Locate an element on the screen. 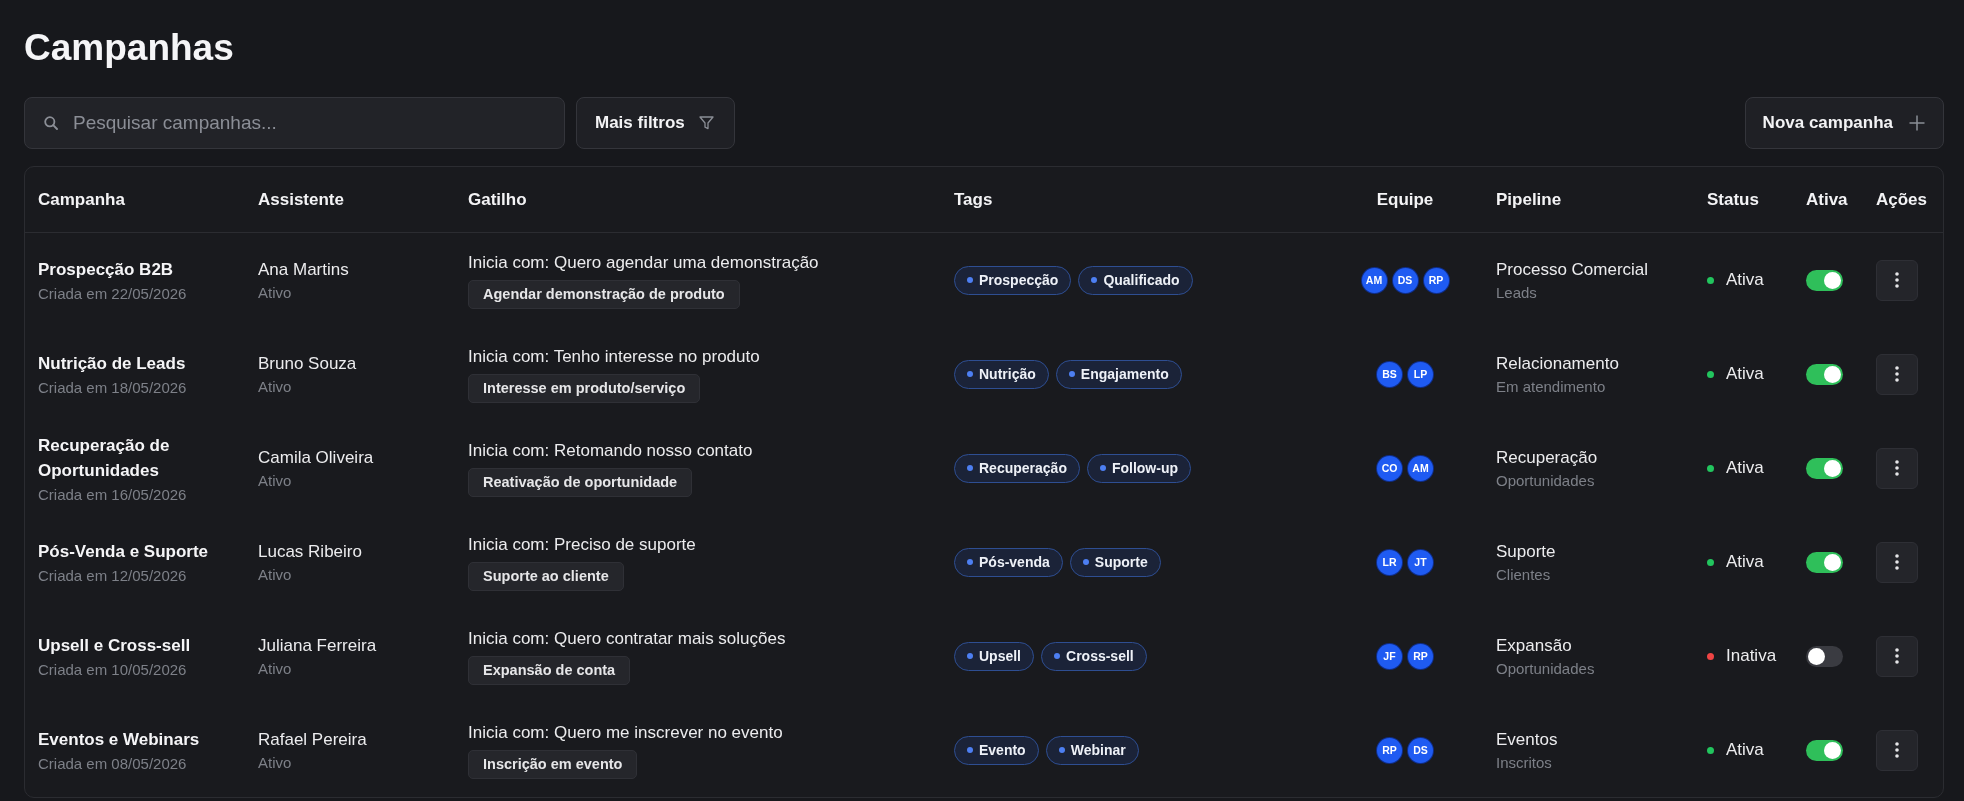  trigger-text: Inicia com: Tenho interesse no produto is located at coordinates (614, 356).